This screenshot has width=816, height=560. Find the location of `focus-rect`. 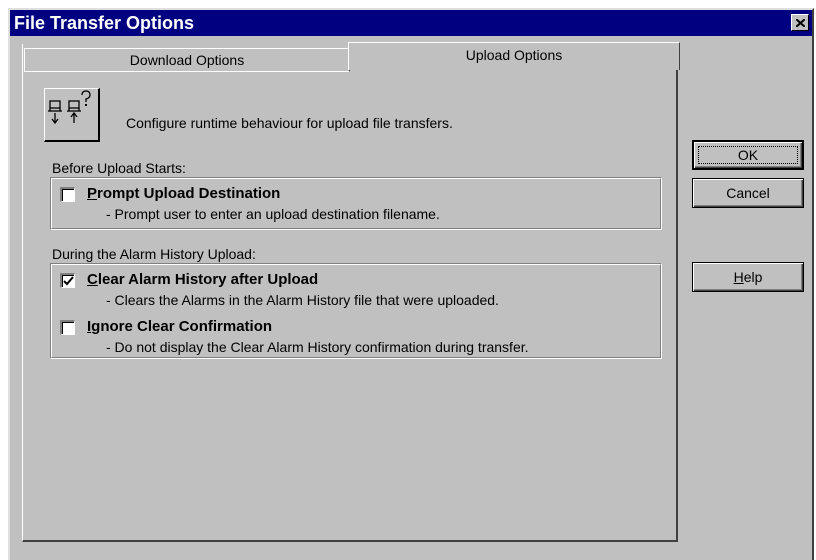

focus-rect is located at coordinates (748, 155).